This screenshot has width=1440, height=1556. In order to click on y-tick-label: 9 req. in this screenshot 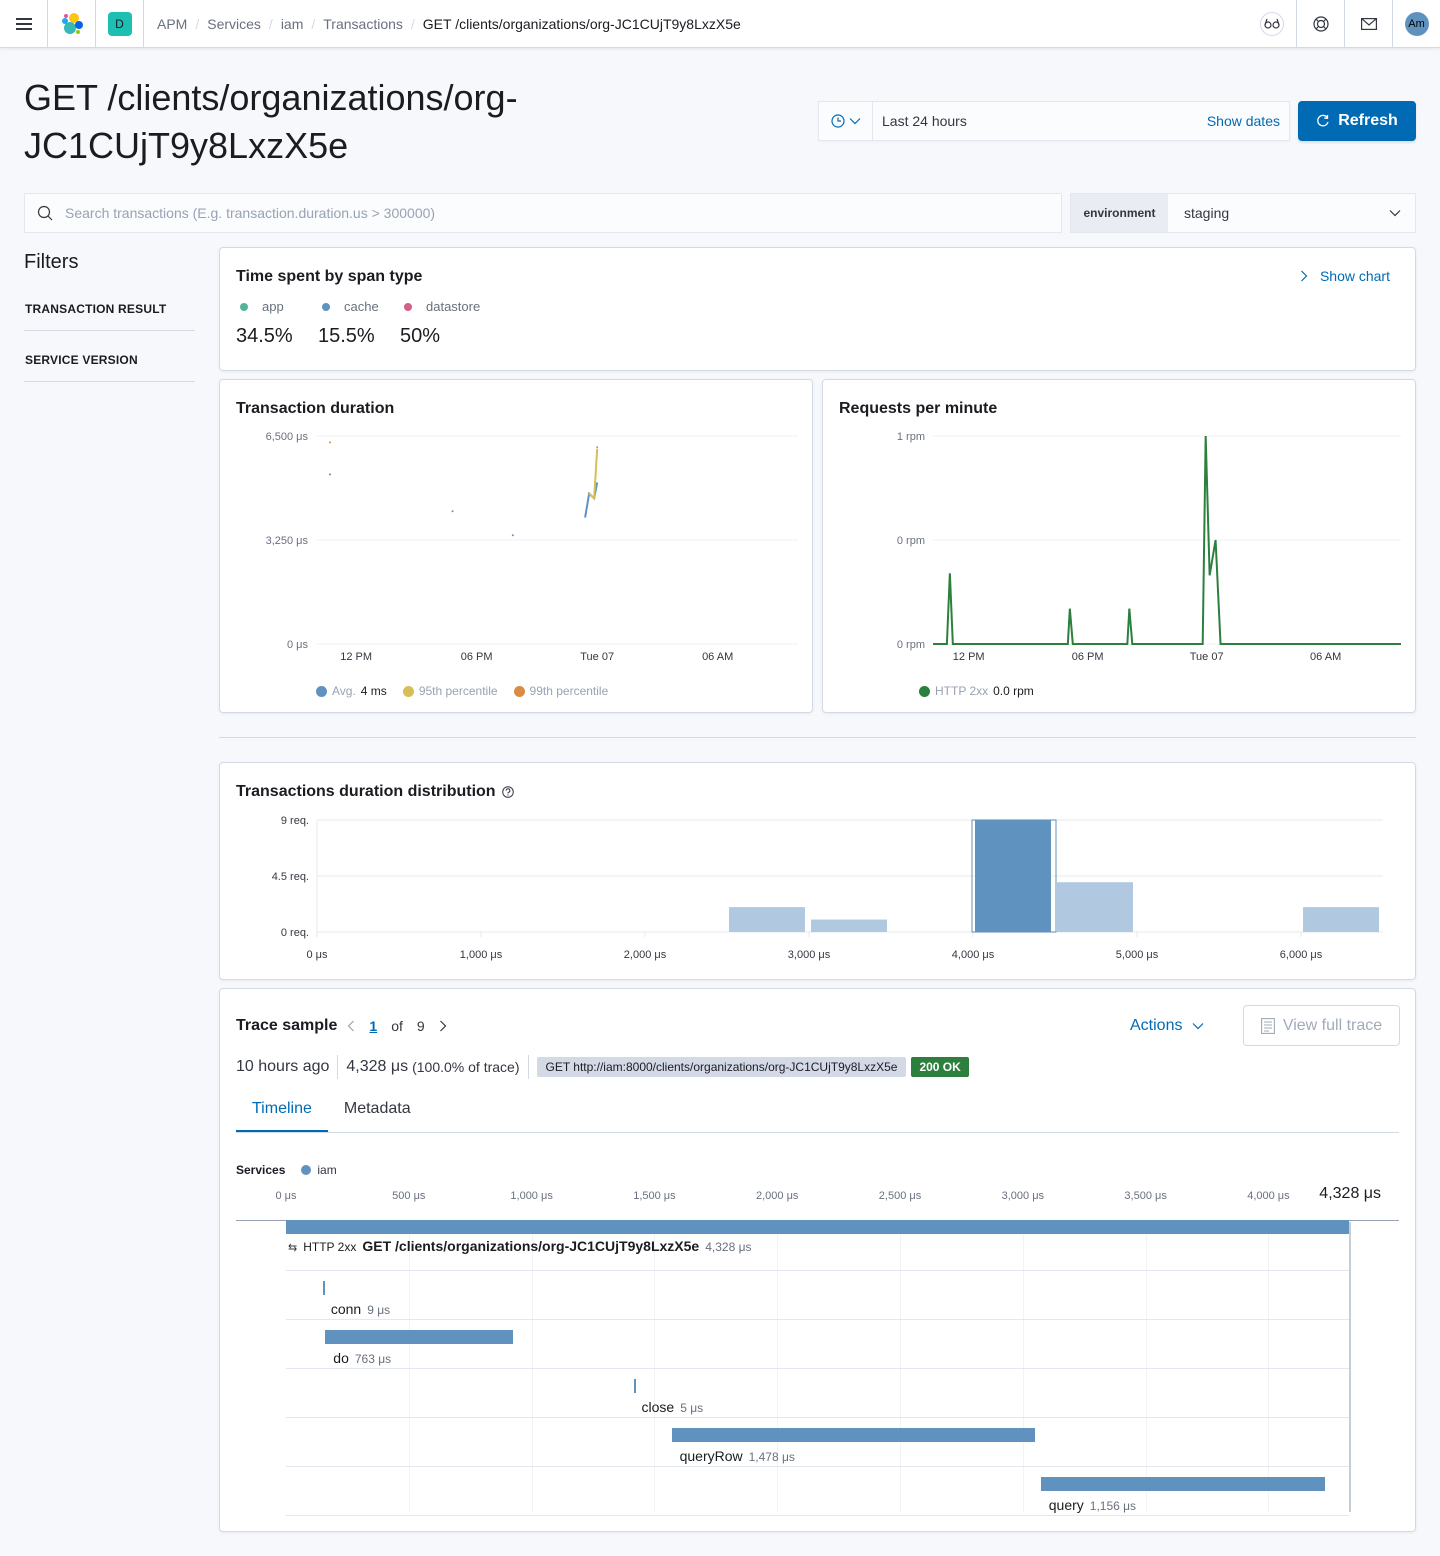, I will do `click(295, 821)`.